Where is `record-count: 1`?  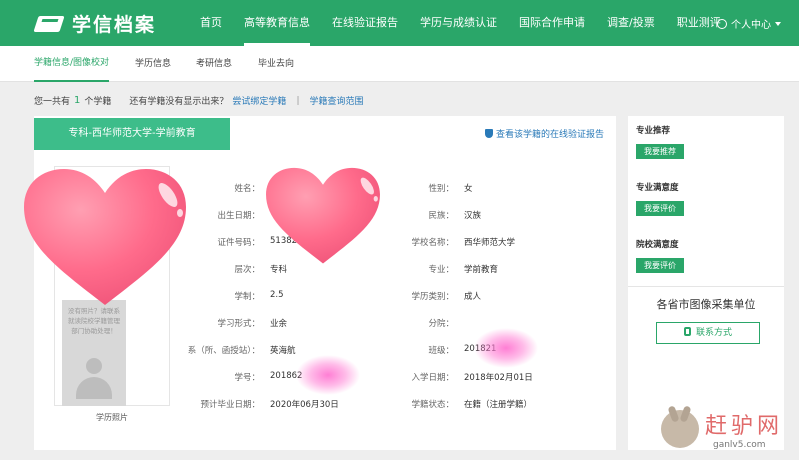 record-count: 1 is located at coordinates (77, 100).